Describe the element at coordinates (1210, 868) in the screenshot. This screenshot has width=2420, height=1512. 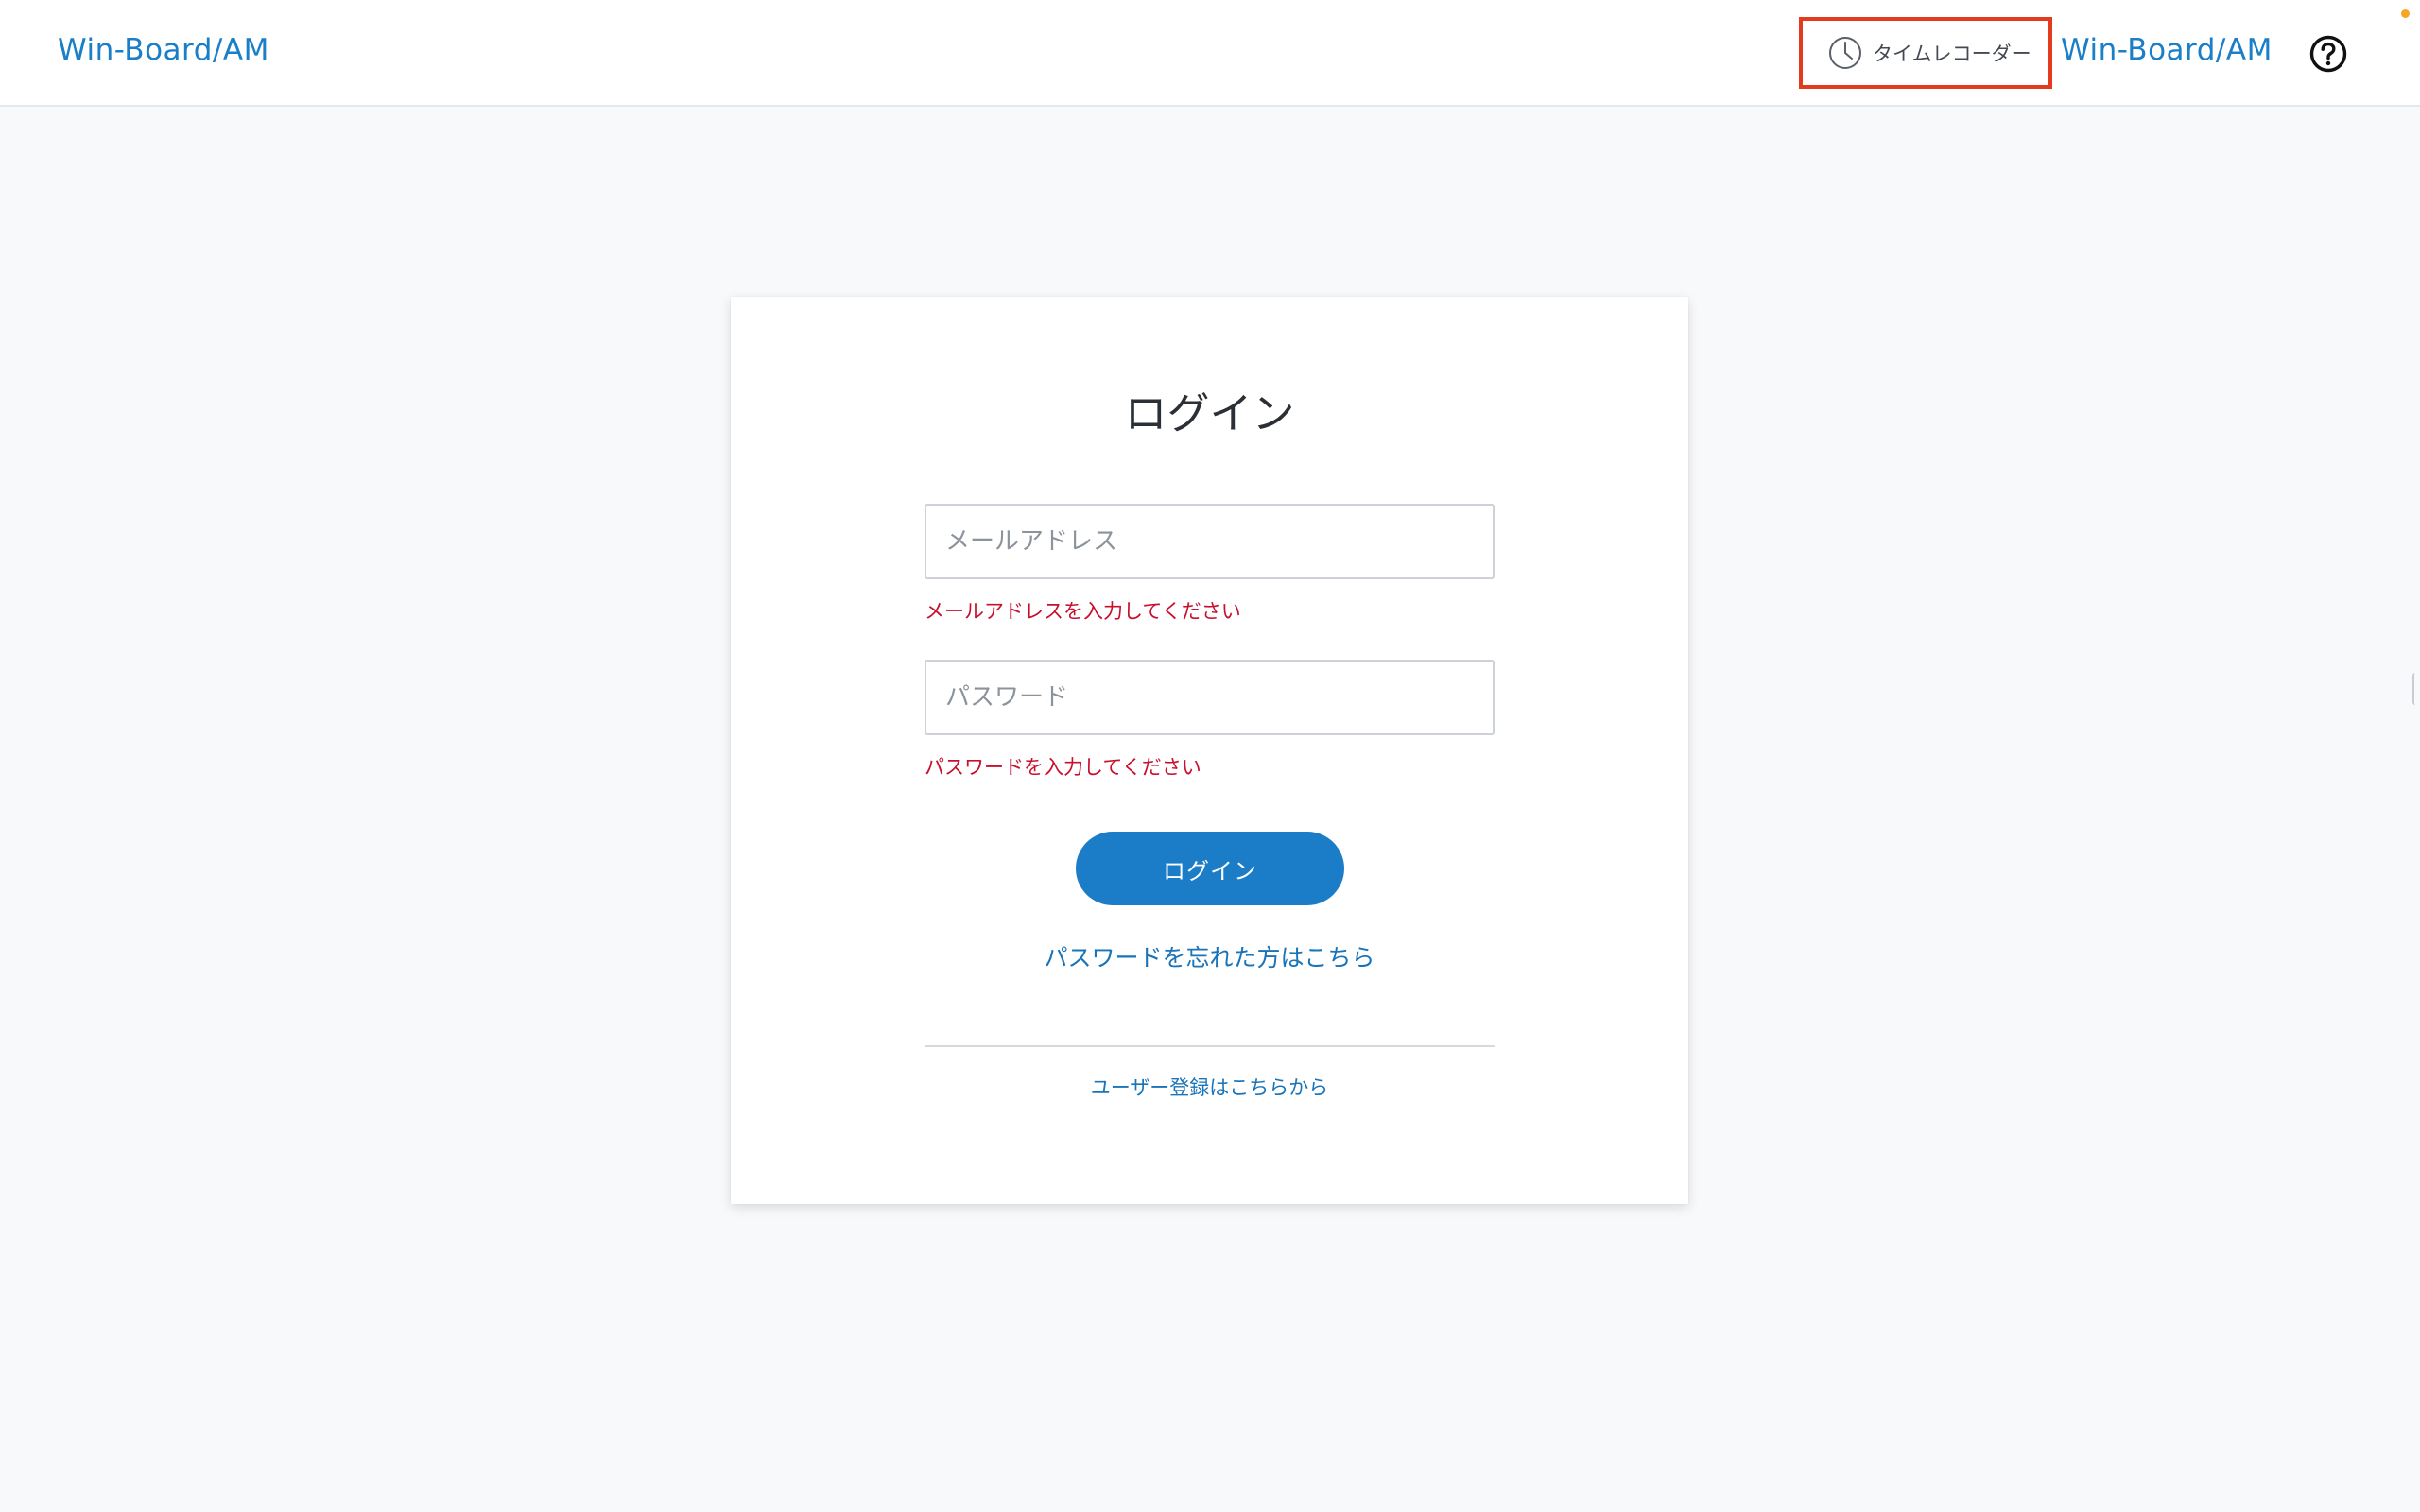
I see `login-button: ログイン` at that location.